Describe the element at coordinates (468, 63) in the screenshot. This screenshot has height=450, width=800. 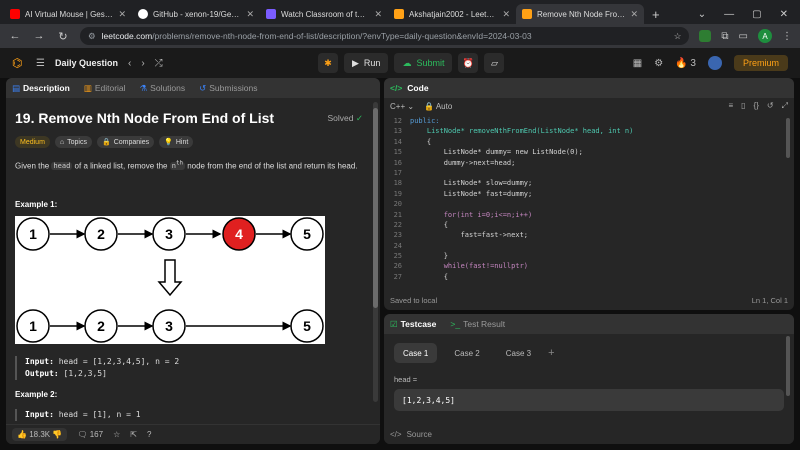
I see `timer-button: ⏰` at that location.